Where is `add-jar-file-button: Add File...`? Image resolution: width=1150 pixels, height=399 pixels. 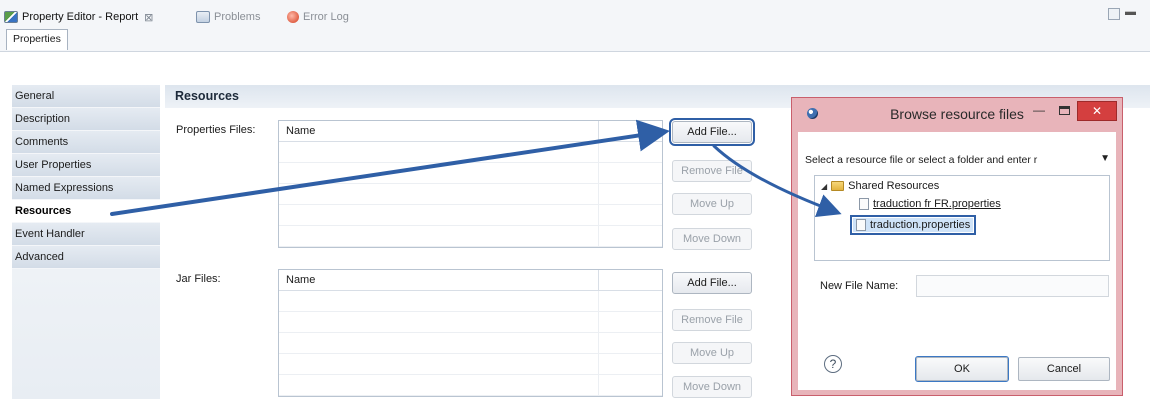 add-jar-file-button: Add File... is located at coordinates (712, 283).